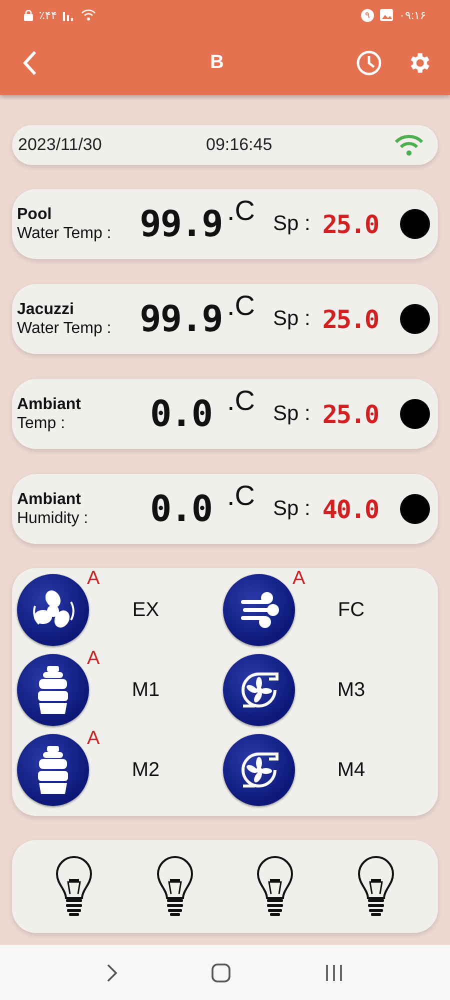 This screenshot has height=1000, width=450. What do you see at coordinates (35, 214) in the screenshot?
I see `sensor-name: Pool` at bounding box center [35, 214].